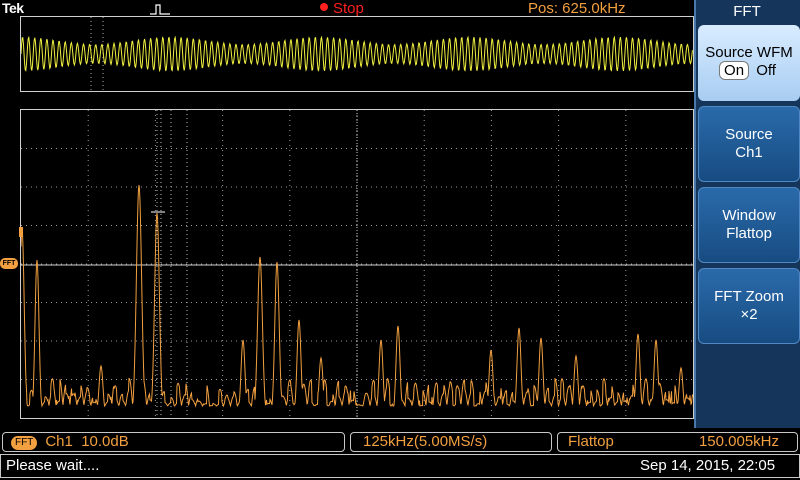 The width and height of the screenshot is (800, 480). I want to click on acquisition-status-dot-icon, so click(324, 7).